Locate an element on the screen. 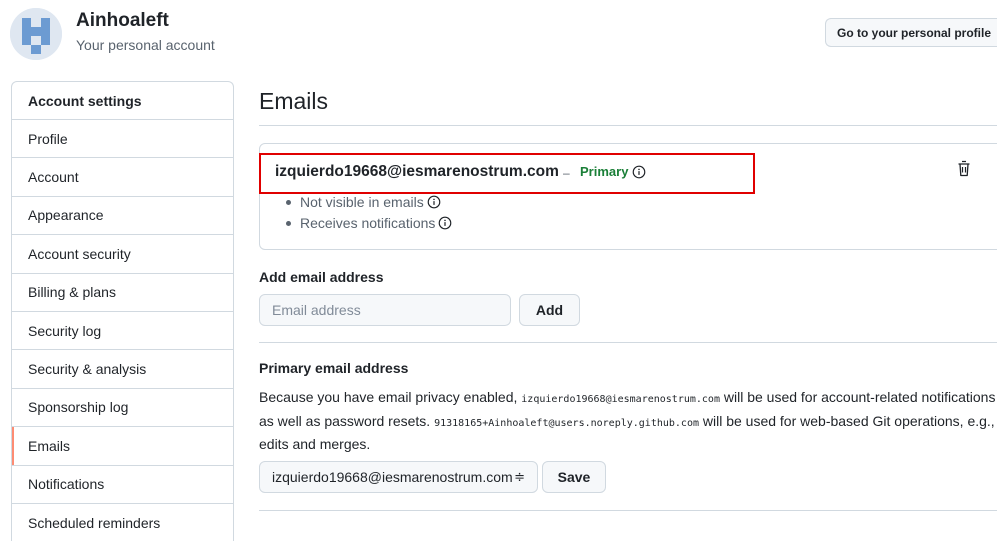  description-code-email: izquierdo19668@iesmarenostrum.com is located at coordinates (620, 399).